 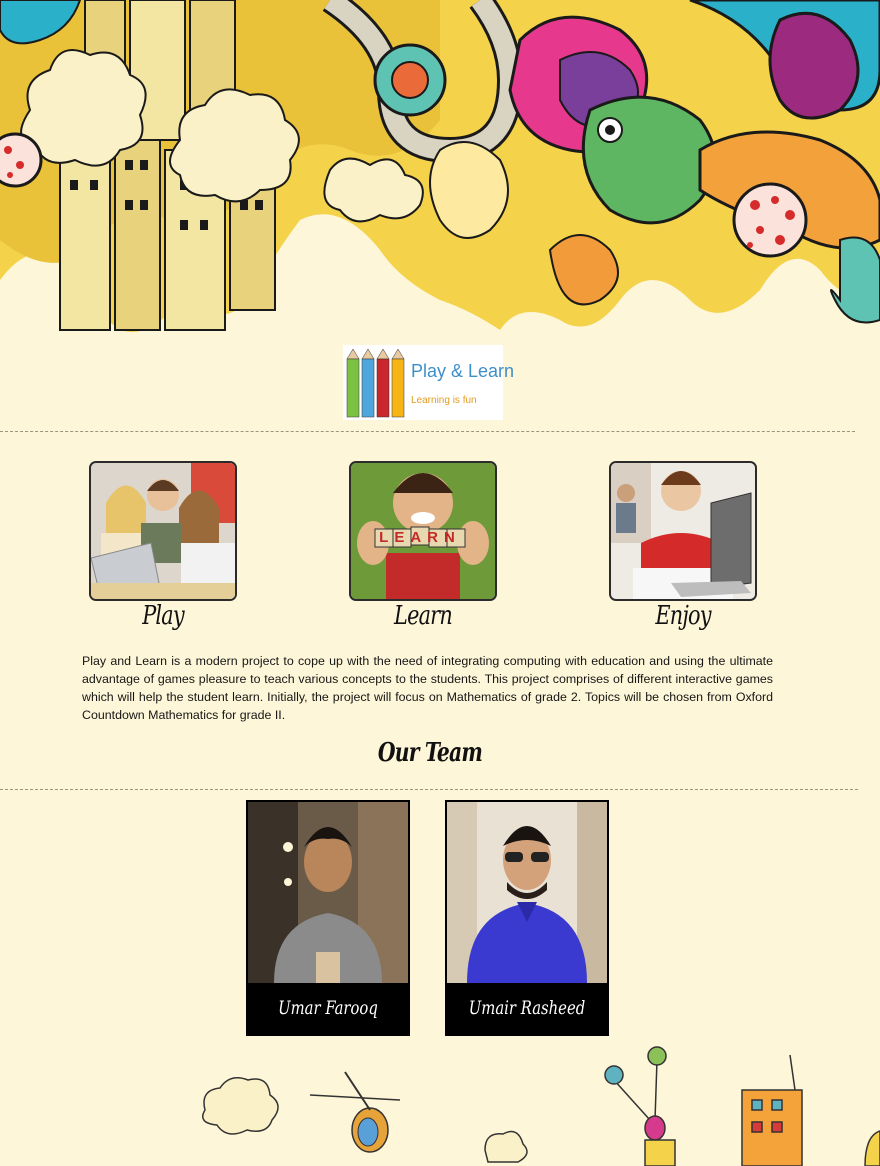 What do you see at coordinates (440, 1103) in the screenshot?
I see `footer-doodle-illustration` at bounding box center [440, 1103].